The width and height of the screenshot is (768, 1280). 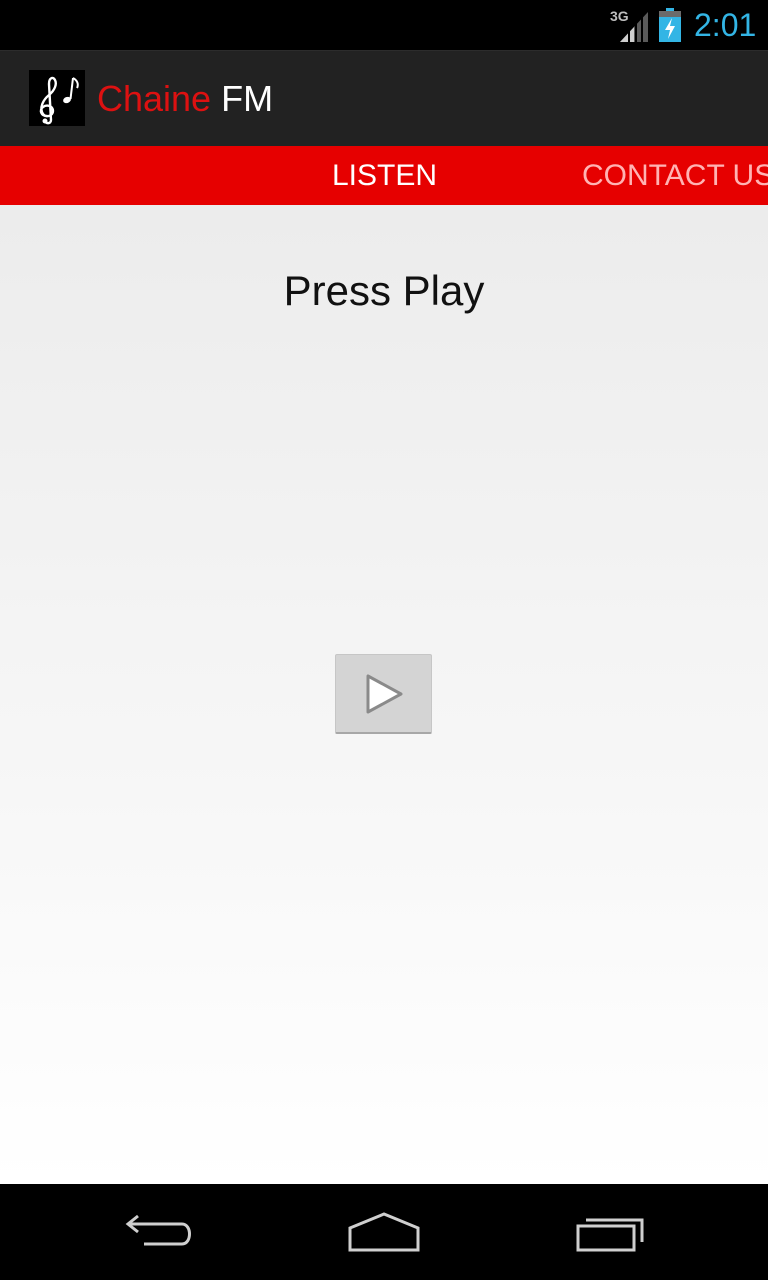 What do you see at coordinates (610, 1232) in the screenshot?
I see `recent-apps-icon` at bounding box center [610, 1232].